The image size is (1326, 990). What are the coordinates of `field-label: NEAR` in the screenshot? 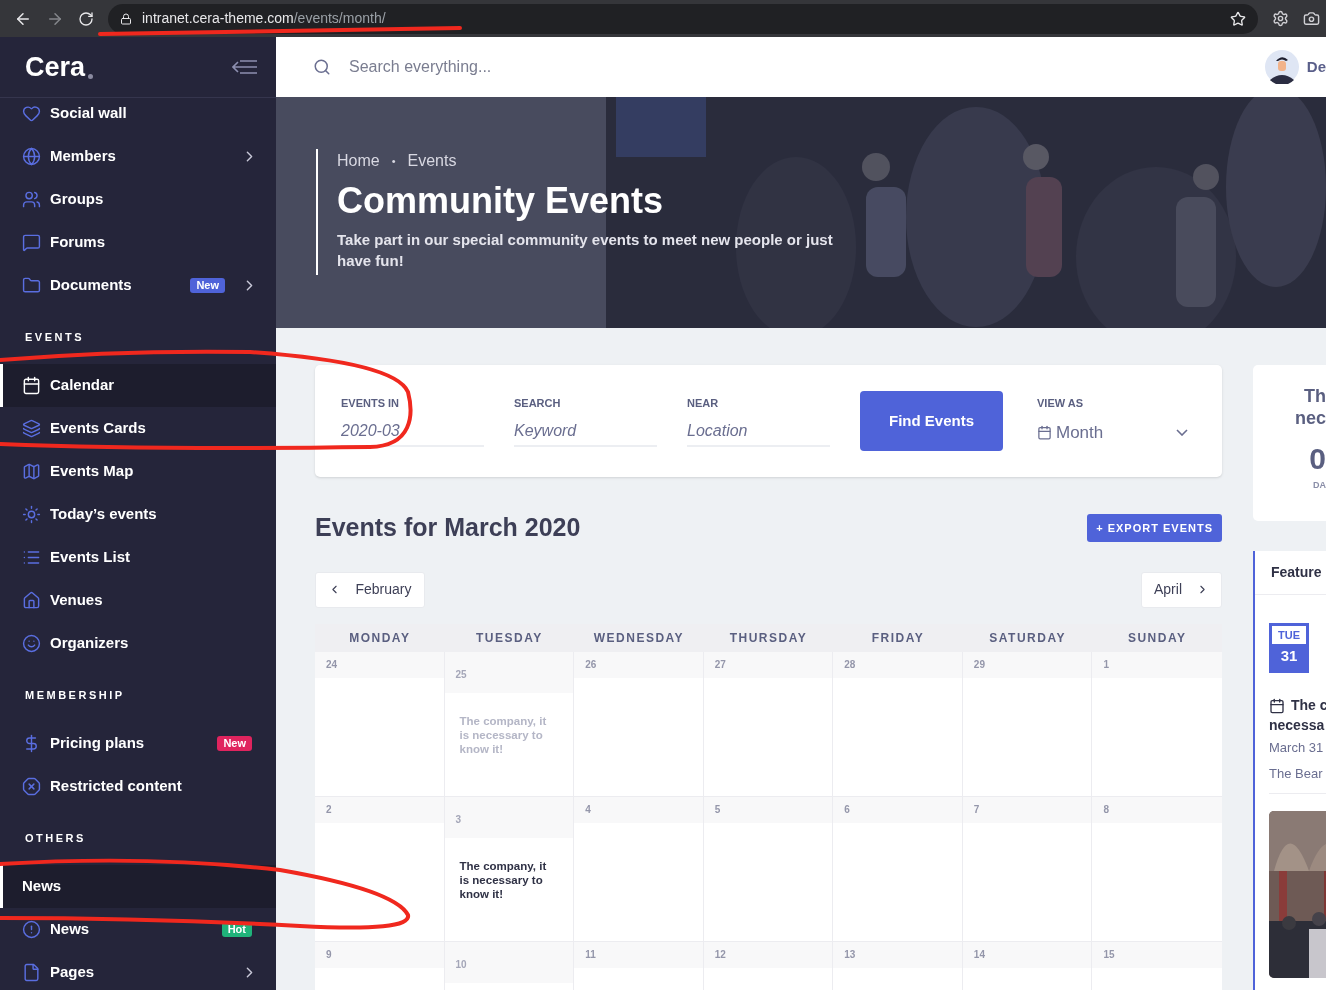 It's located at (703, 403).